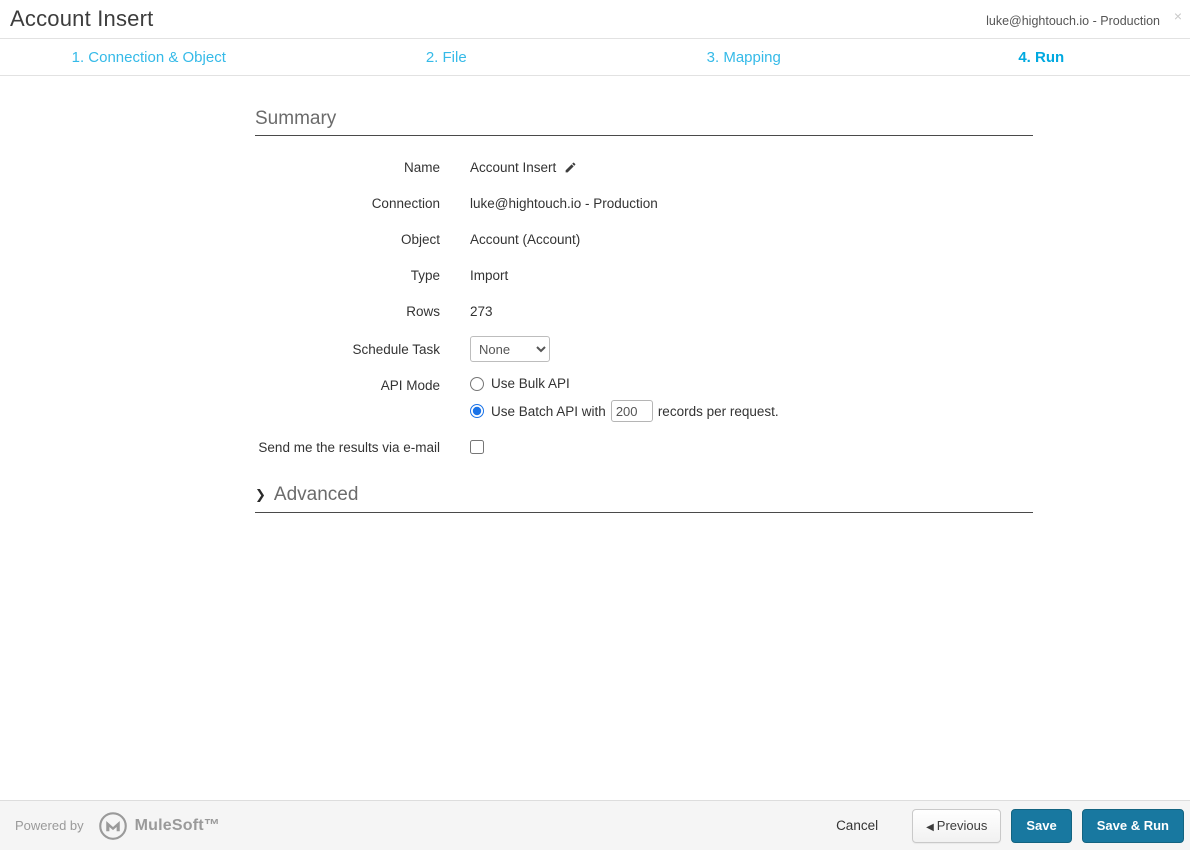 The width and height of the screenshot is (1190, 850). I want to click on previous-button: ◀ Previous, so click(957, 825).